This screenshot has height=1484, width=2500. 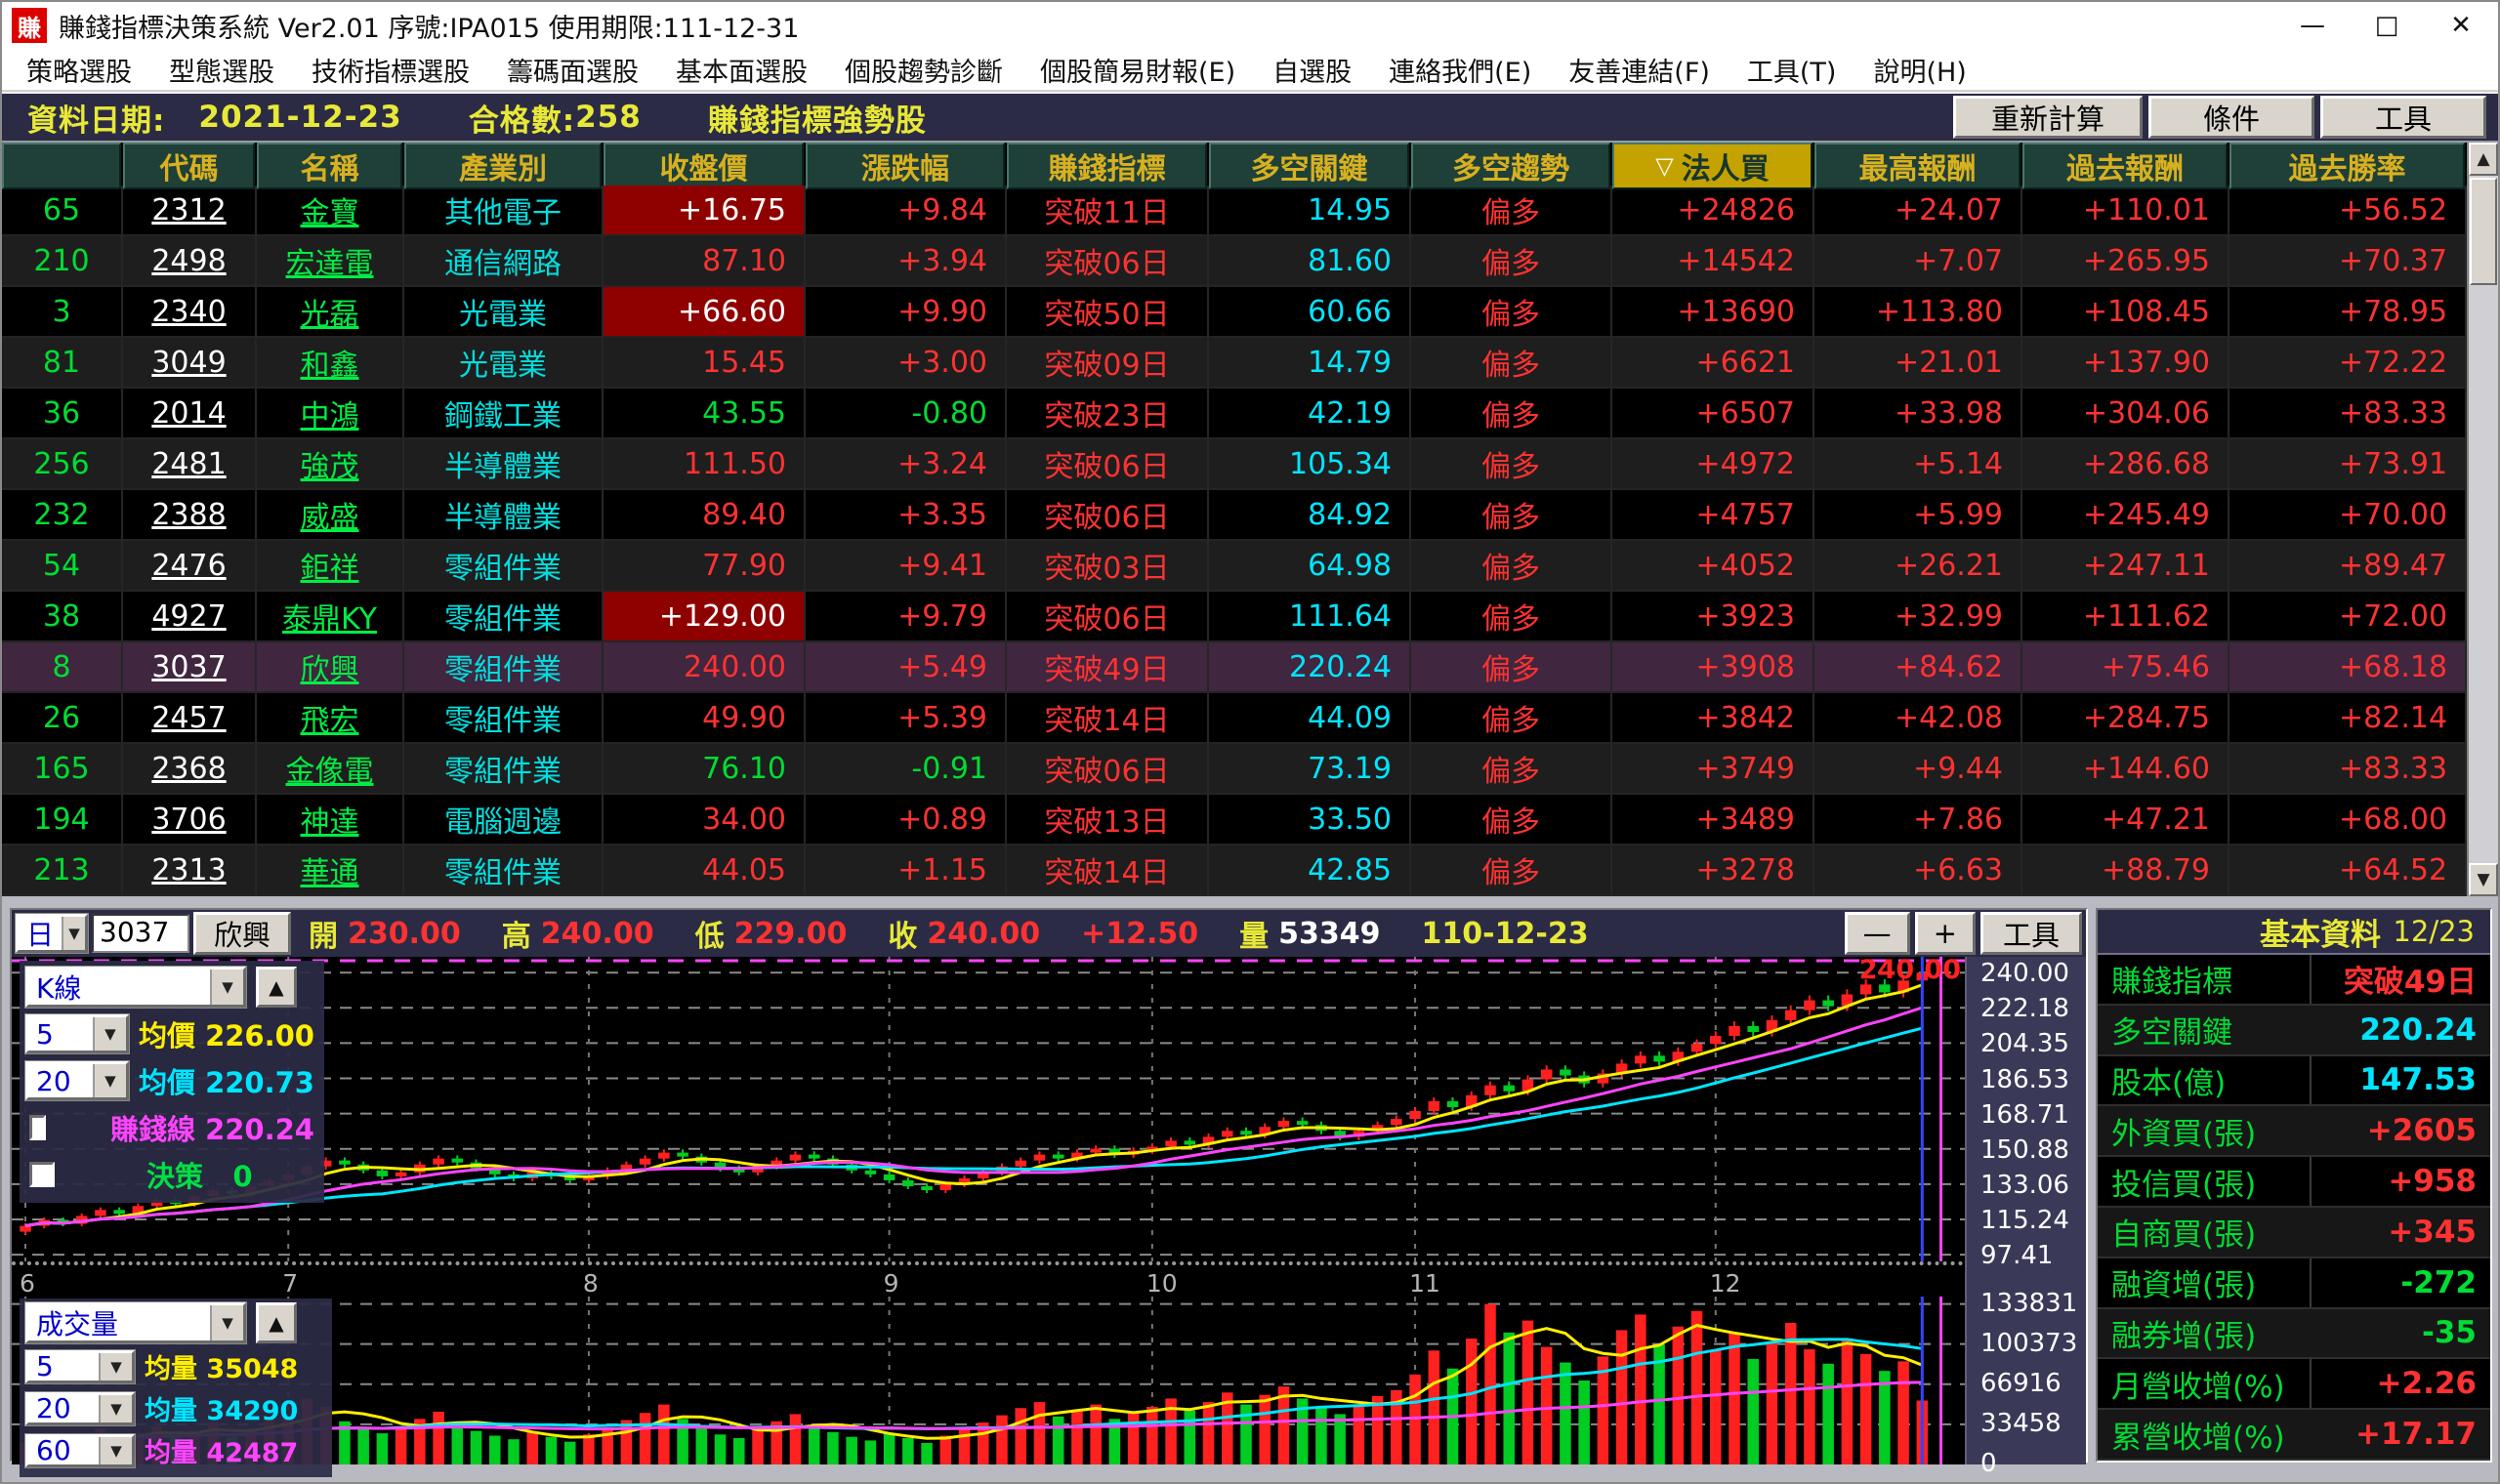 What do you see at coordinates (330, 465) in the screenshot?
I see `cell-stock-name: 強茂` at bounding box center [330, 465].